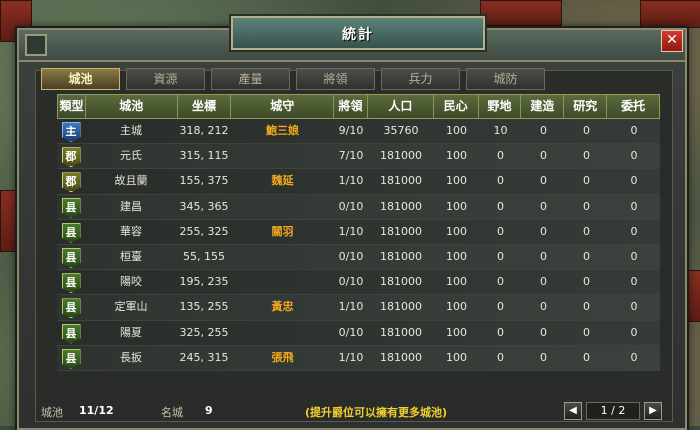  I want to click on population-cell: 35760, so click(401, 130).